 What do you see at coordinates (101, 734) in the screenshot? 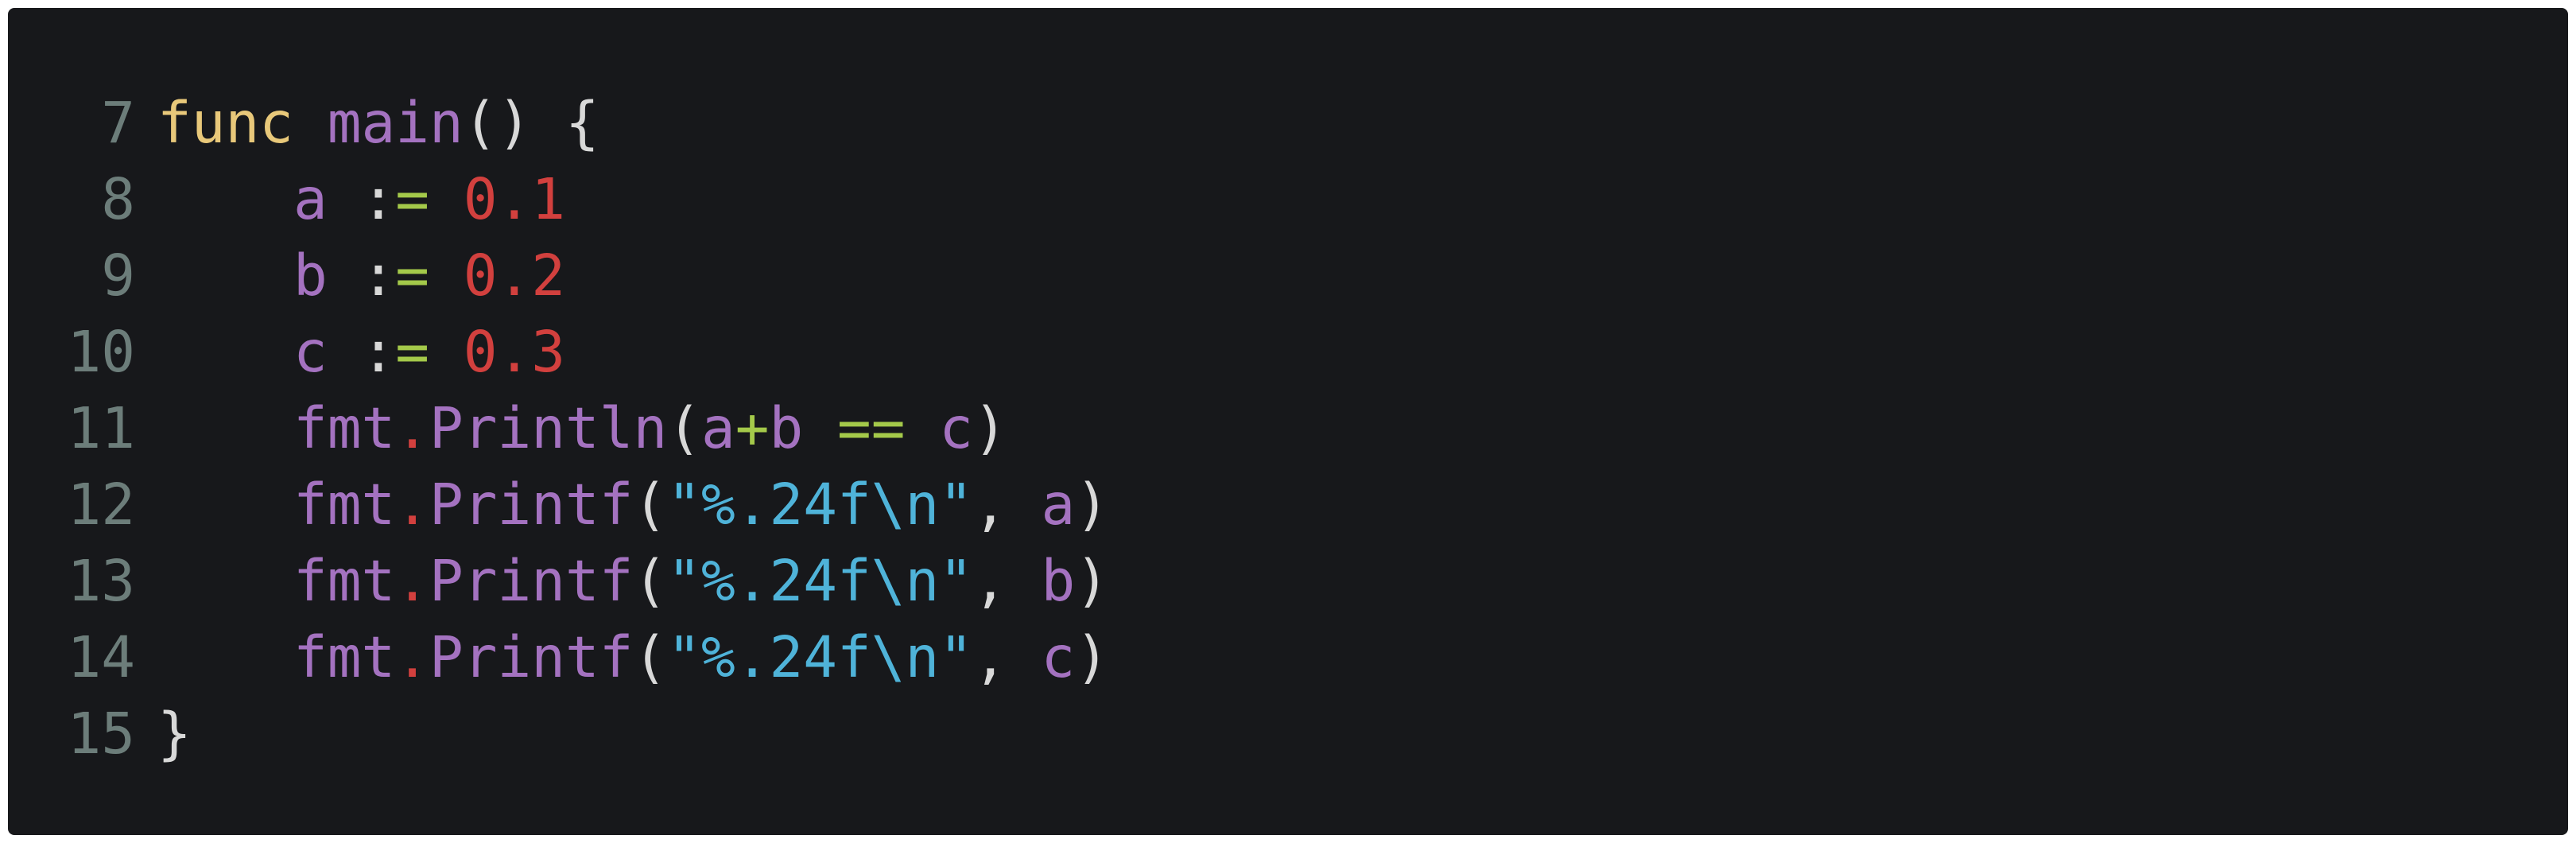
I see `line-number: 15` at bounding box center [101, 734].